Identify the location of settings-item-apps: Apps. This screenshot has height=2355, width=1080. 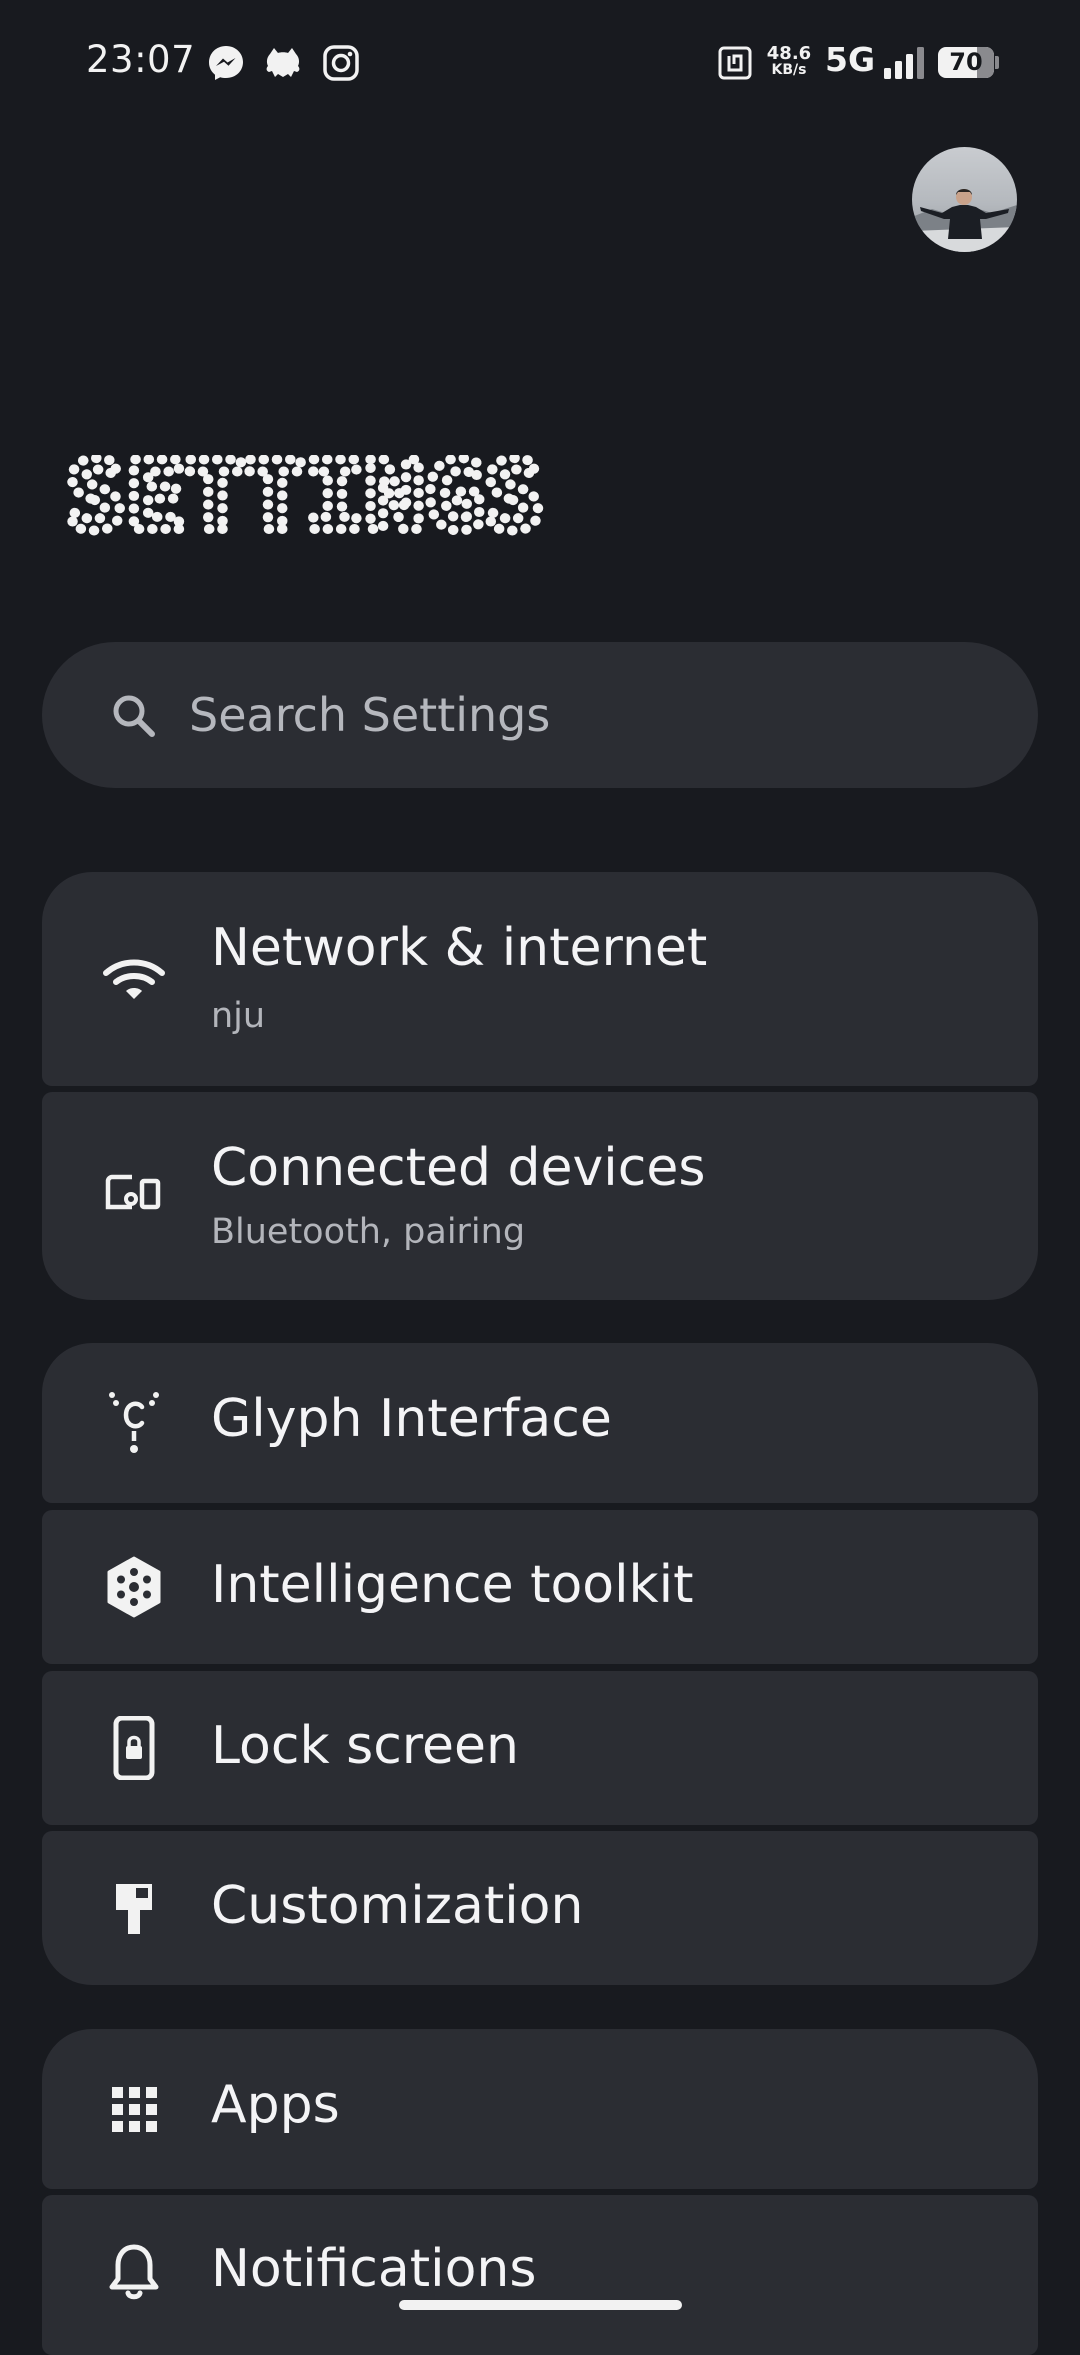
(540, 2109).